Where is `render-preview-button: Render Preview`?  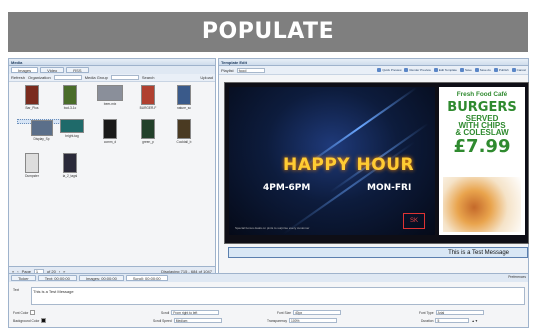
render-preview-button: Render Preview is located at coordinates (417, 70).